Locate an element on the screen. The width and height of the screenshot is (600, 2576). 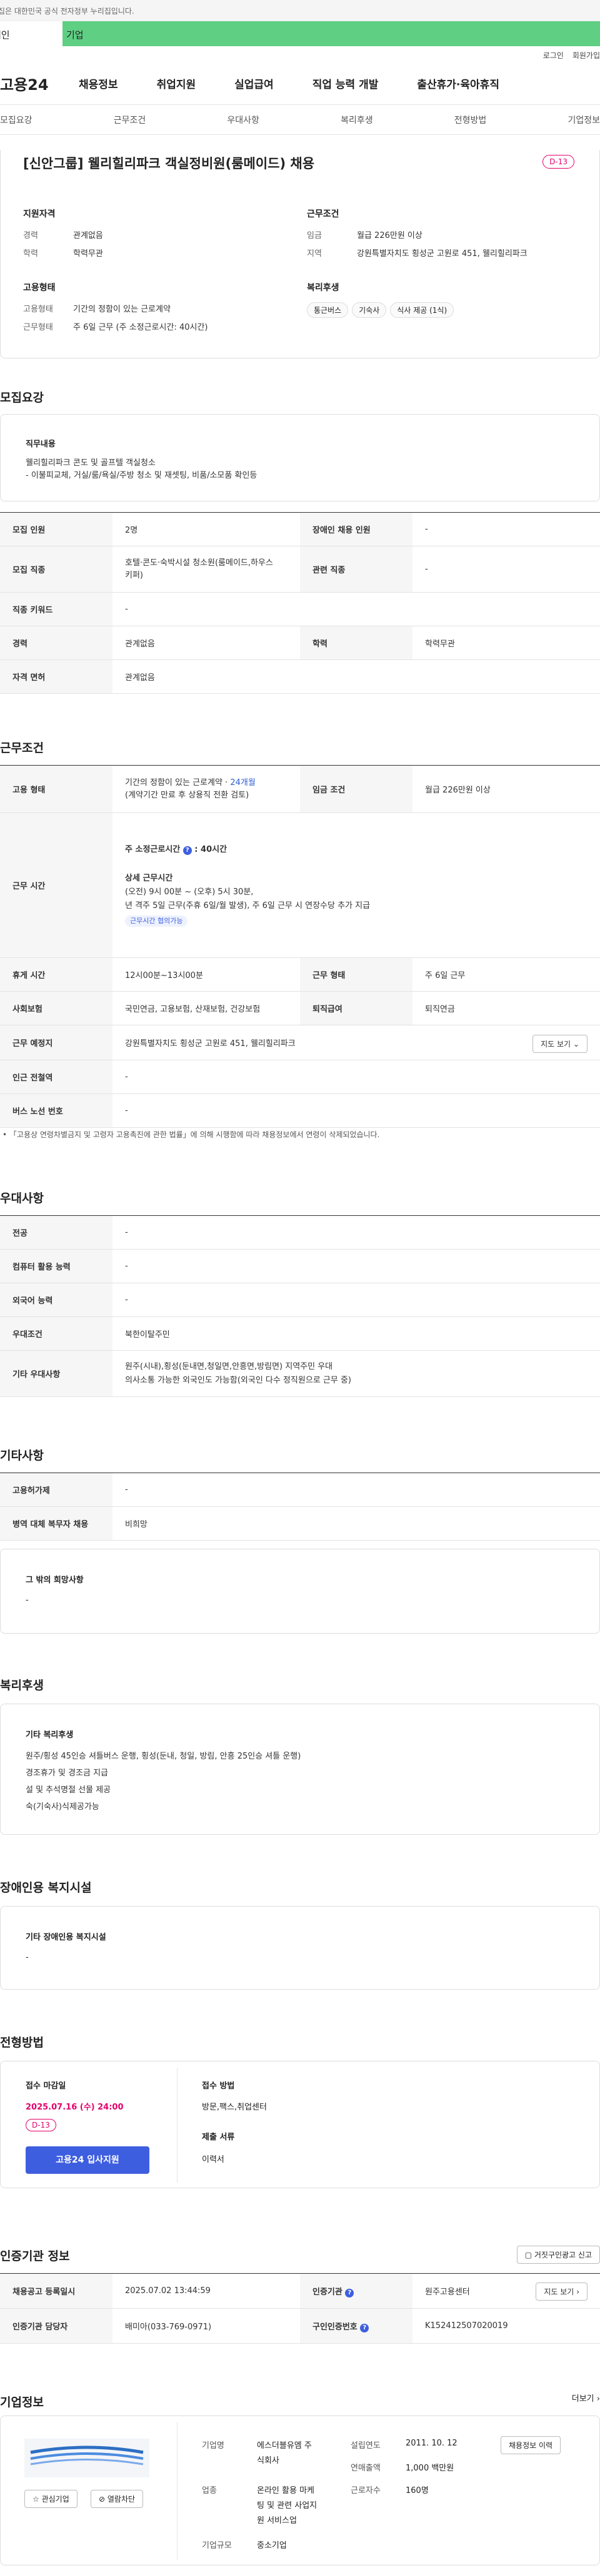
table-value: K152412507020019 is located at coordinates (506, 2326).